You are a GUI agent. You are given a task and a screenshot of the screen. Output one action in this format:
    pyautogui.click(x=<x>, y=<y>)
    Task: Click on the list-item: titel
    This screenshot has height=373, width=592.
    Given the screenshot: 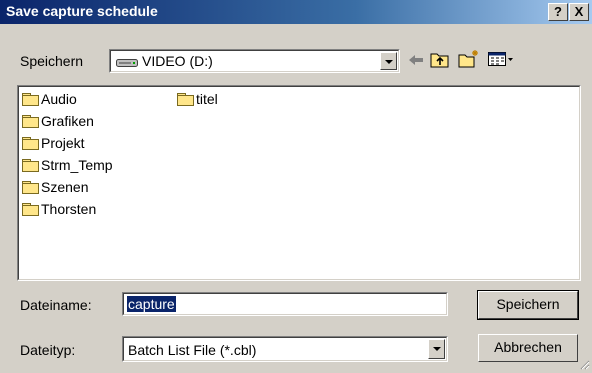 What is the action you would take?
    pyautogui.click(x=197, y=99)
    